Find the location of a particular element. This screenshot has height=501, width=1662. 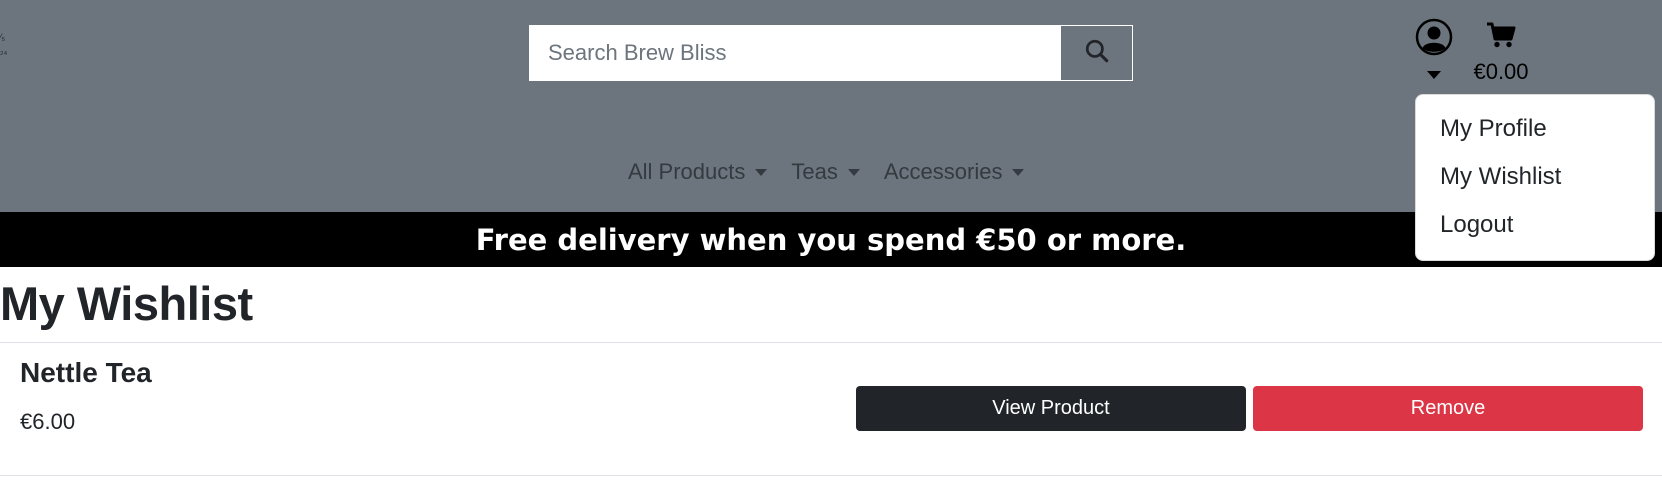

search-form is located at coordinates (831, 53).